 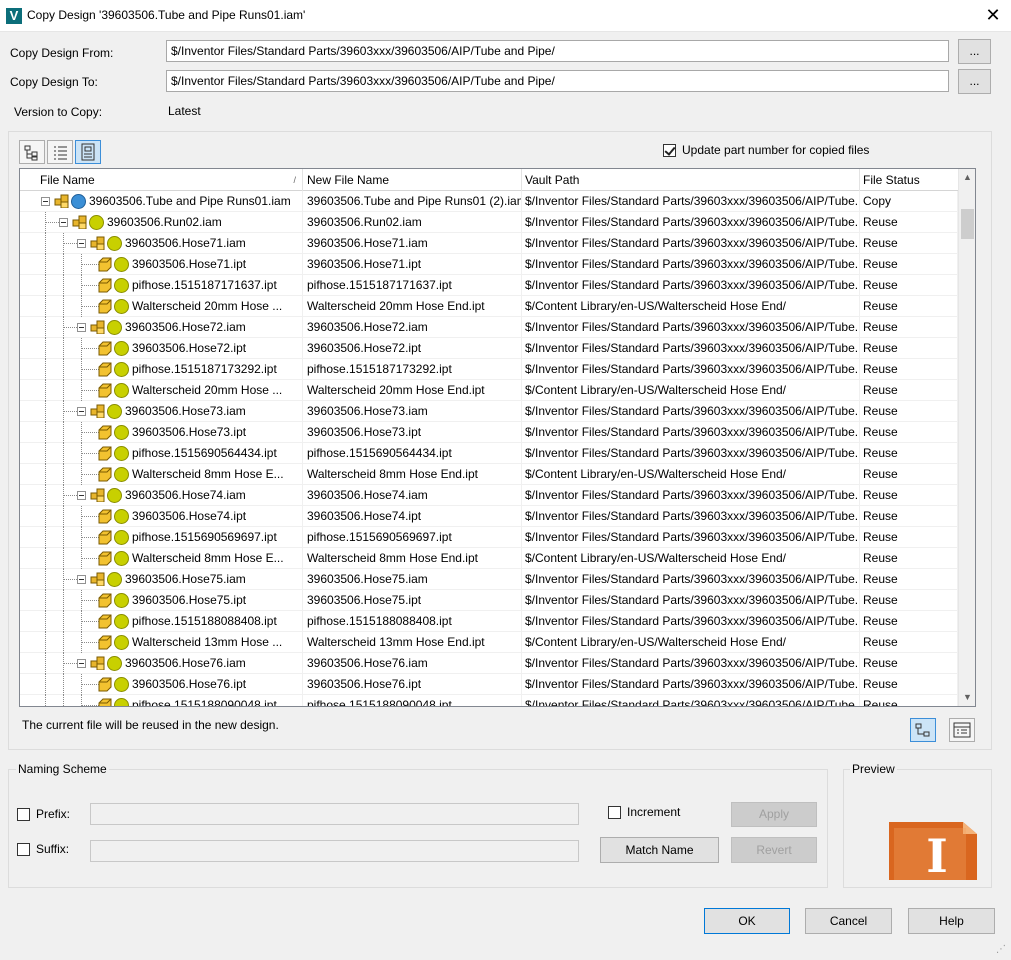 I want to click on new-file-name-cell: 39603506.Hose71.iam, so click(x=412, y=243).